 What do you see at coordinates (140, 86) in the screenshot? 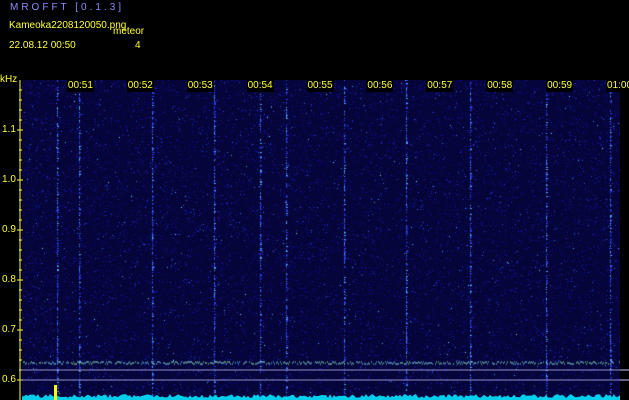
I see `x-tick-label: 00:52` at bounding box center [140, 86].